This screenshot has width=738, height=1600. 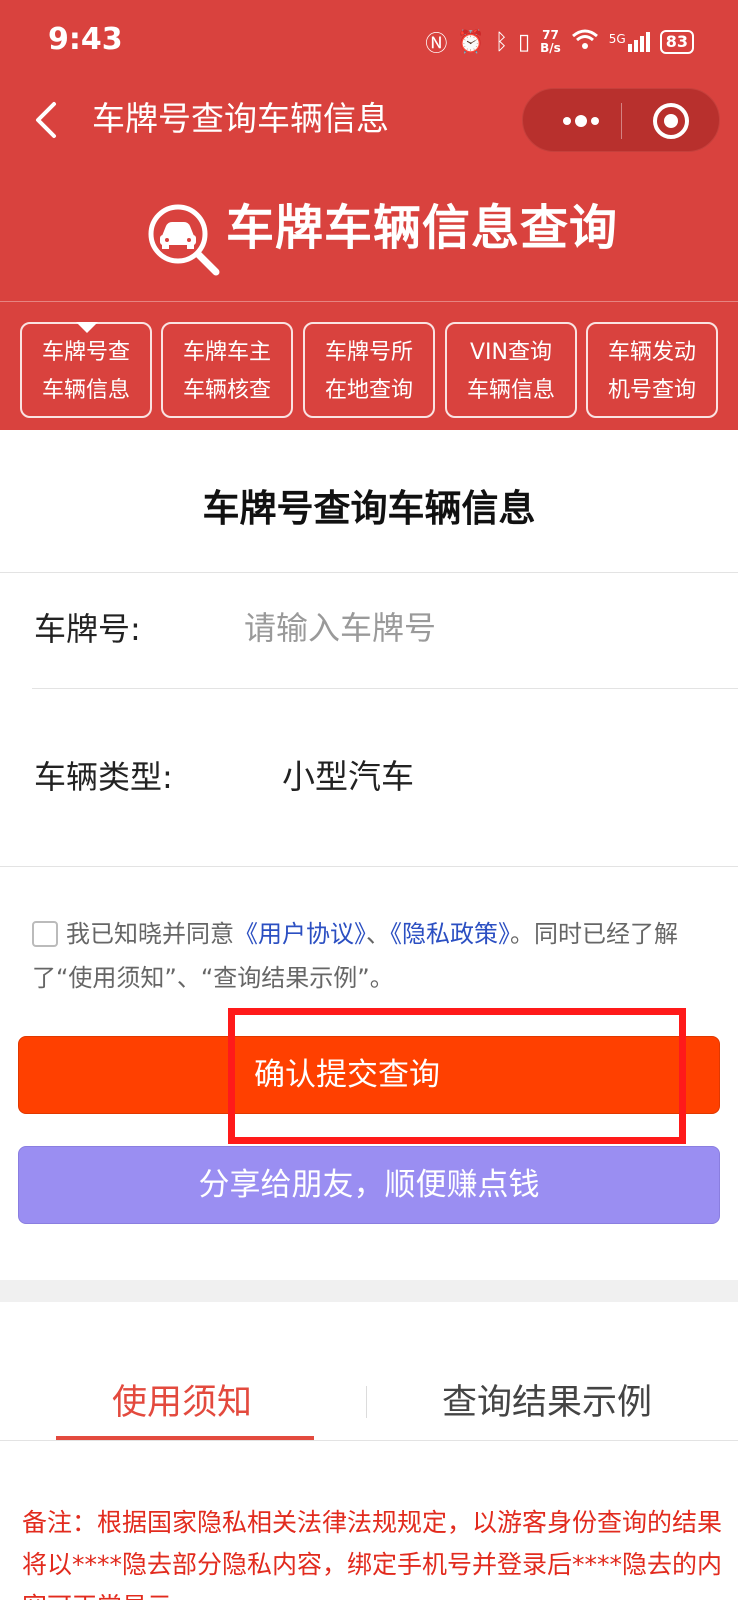 What do you see at coordinates (524, 42) in the screenshot?
I see `vibrate-icon: ▯` at bounding box center [524, 42].